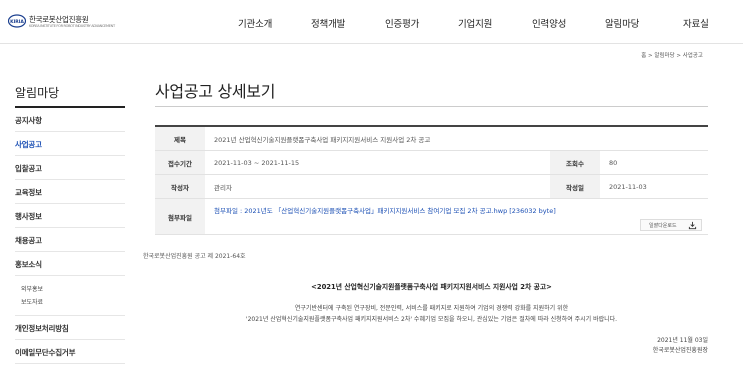 This screenshot has height=372, width=743. Describe the element at coordinates (70, 264) in the screenshot. I see `sidebar-item-pr-news: 홍보소식` at that location.